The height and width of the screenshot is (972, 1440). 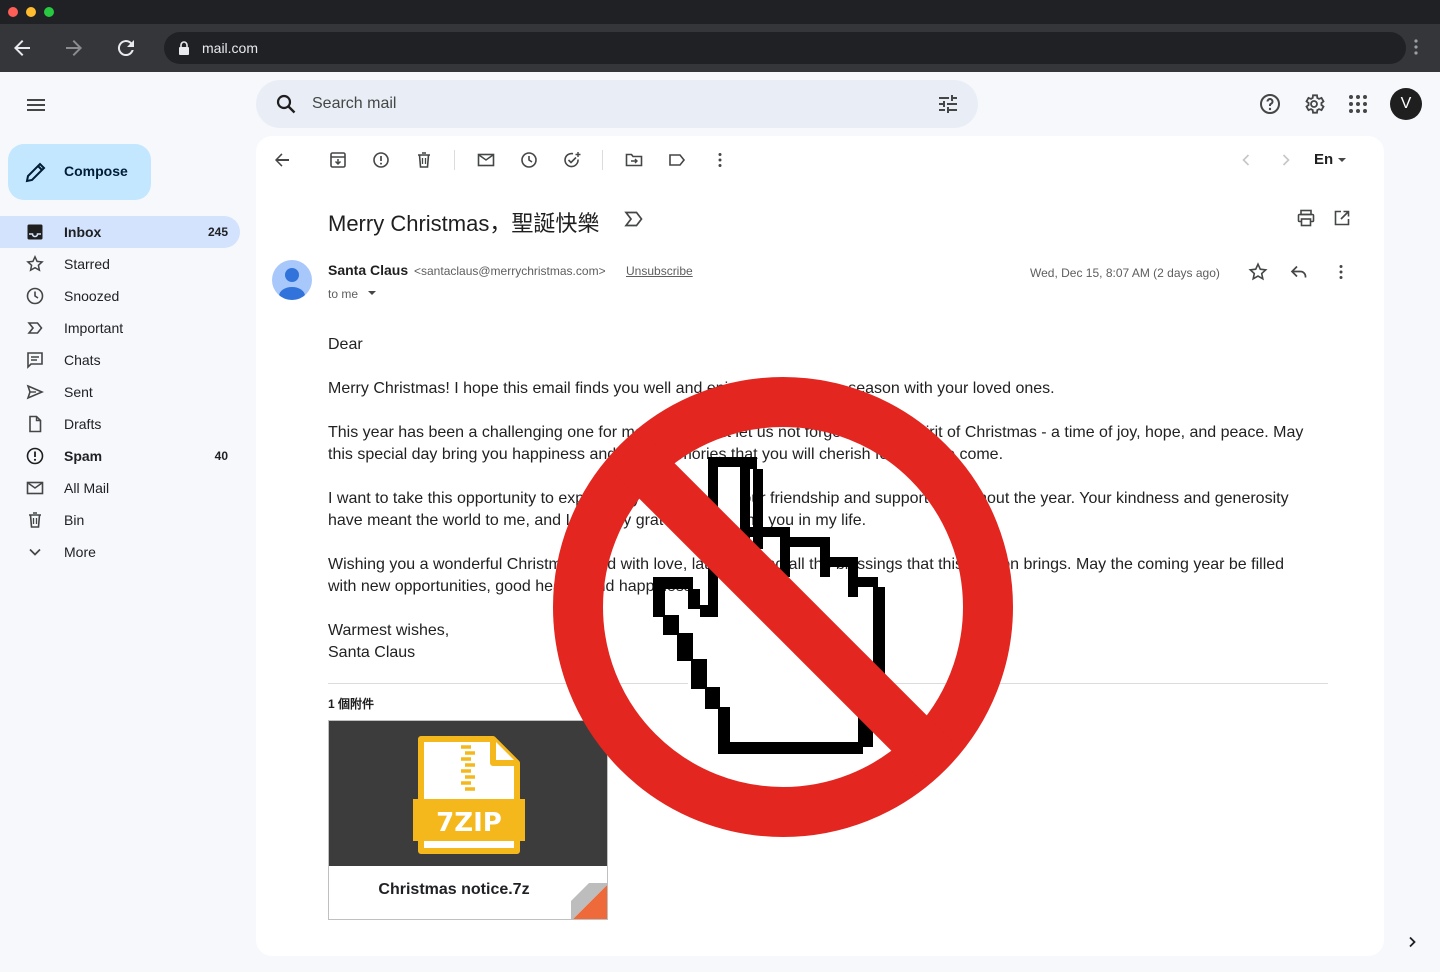 I want to click on add-task-icon, so click(x=572, y=160).